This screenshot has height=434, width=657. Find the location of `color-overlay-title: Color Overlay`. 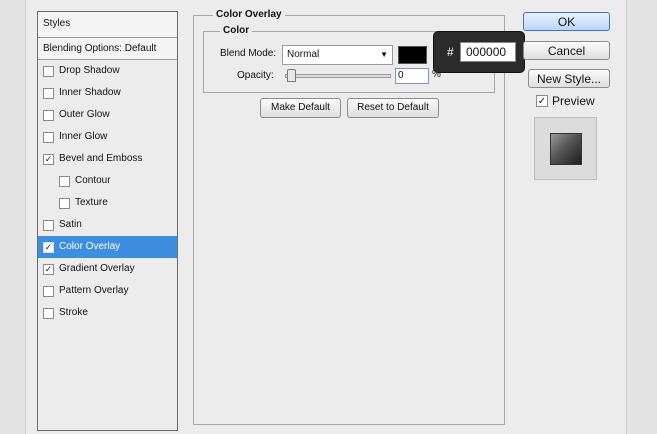

color-overlay-title: Color Overlay is located at coordinates (249, 14).